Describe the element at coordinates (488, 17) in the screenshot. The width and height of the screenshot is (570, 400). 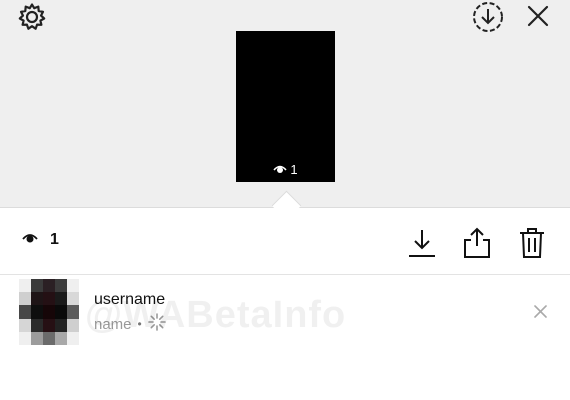
I see `circular-download-icon` at that location.